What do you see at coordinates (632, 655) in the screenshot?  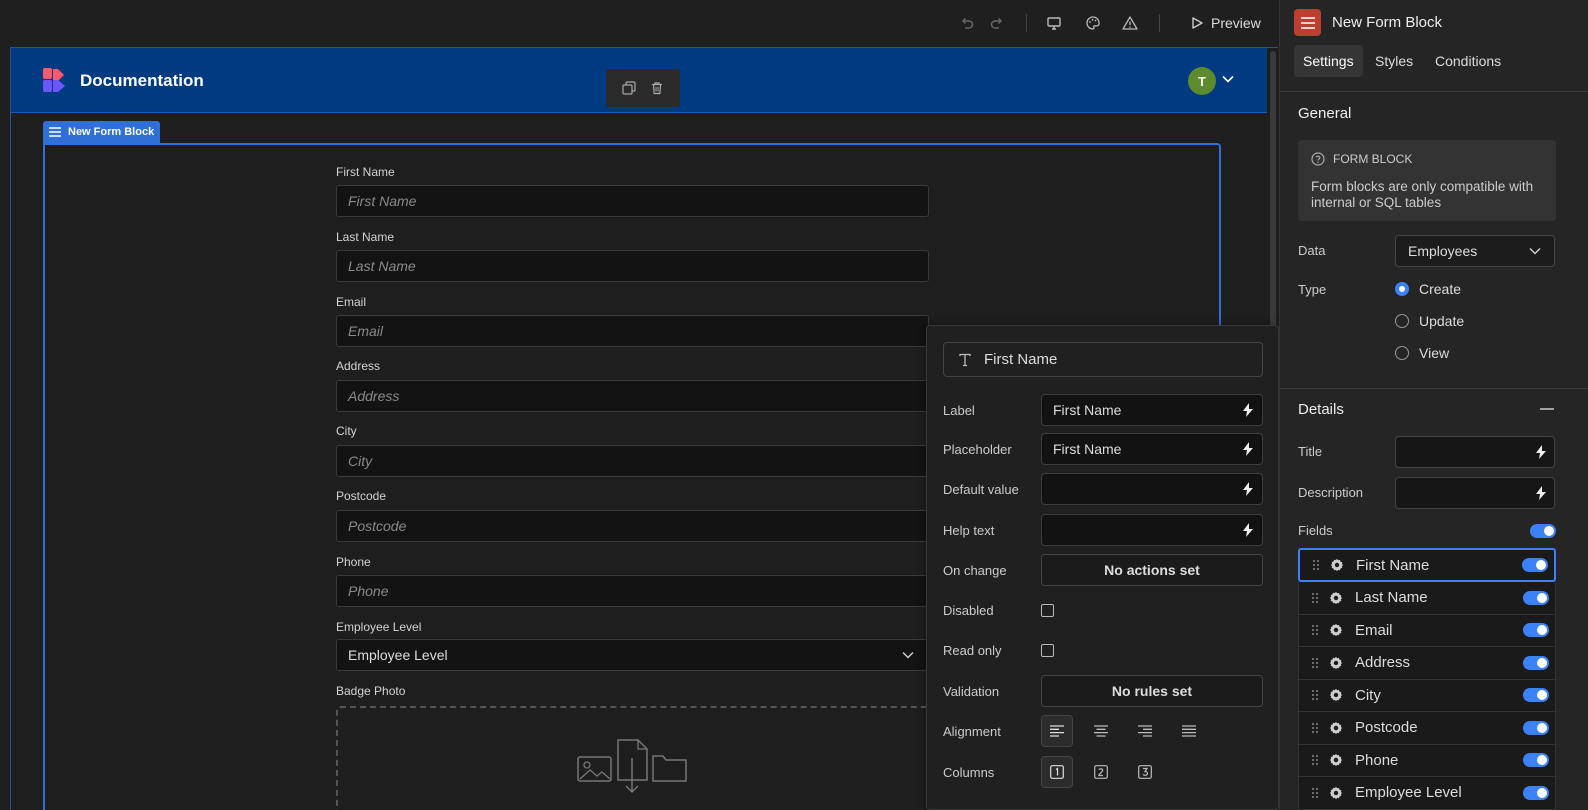 I see `employee-level-select: Employee Level` at bounding box center [632, 655].